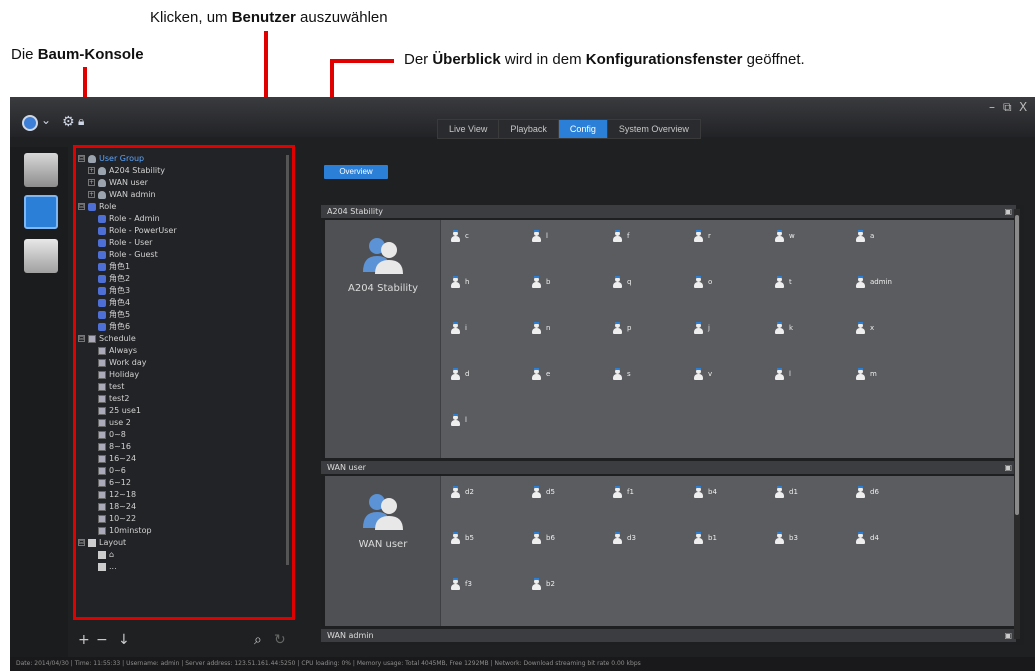  Describe the element at coordinates (84, 640) in the screenshot. I see `add-icon: +` at that location.